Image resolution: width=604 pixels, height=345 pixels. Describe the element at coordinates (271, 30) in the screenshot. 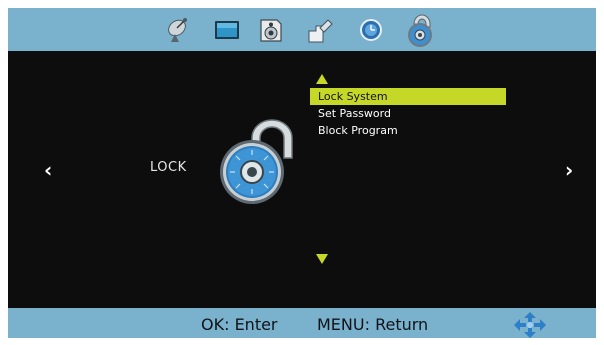

I see `sound-icon` at that location.